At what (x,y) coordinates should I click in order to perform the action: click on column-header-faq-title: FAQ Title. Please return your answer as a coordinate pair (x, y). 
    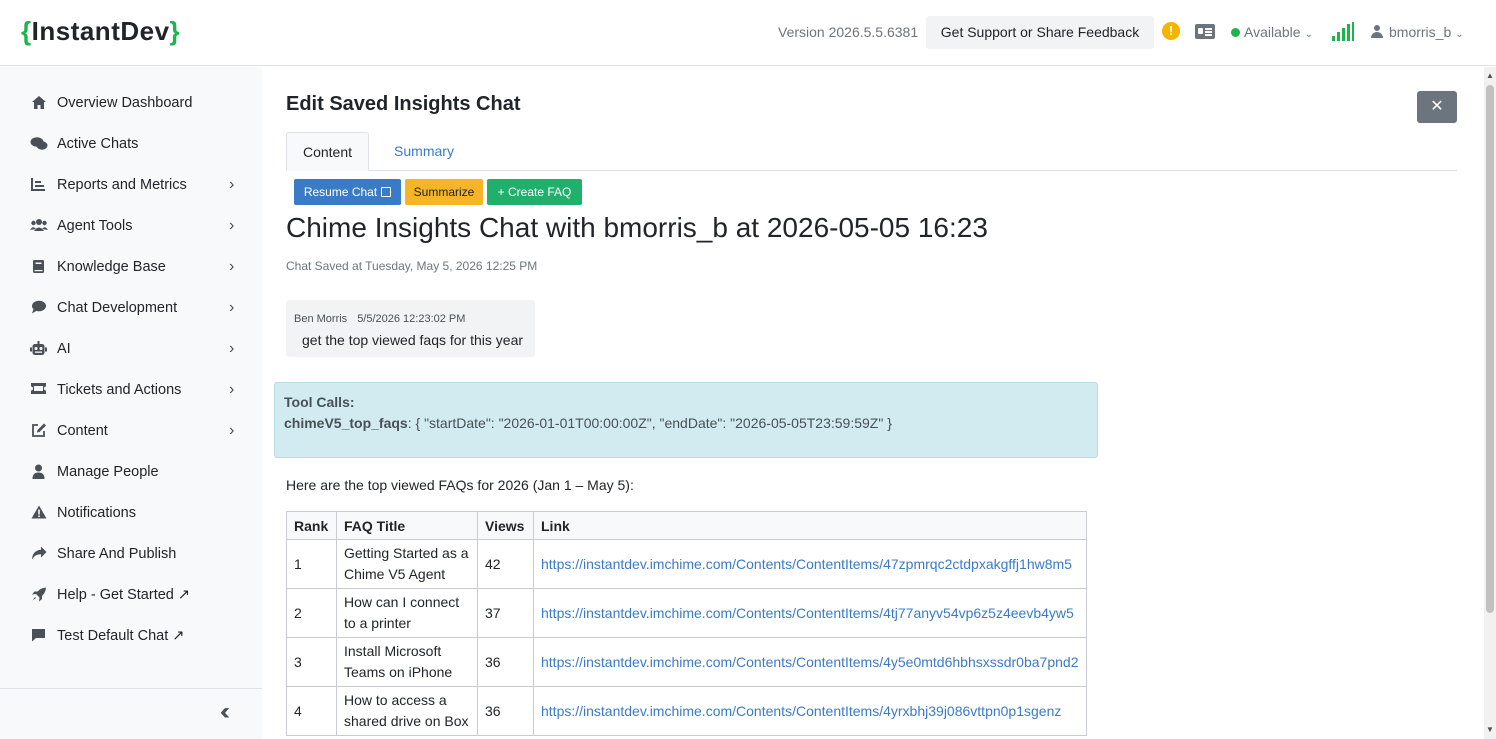
    Looking at the image, I should click on (407, 525).